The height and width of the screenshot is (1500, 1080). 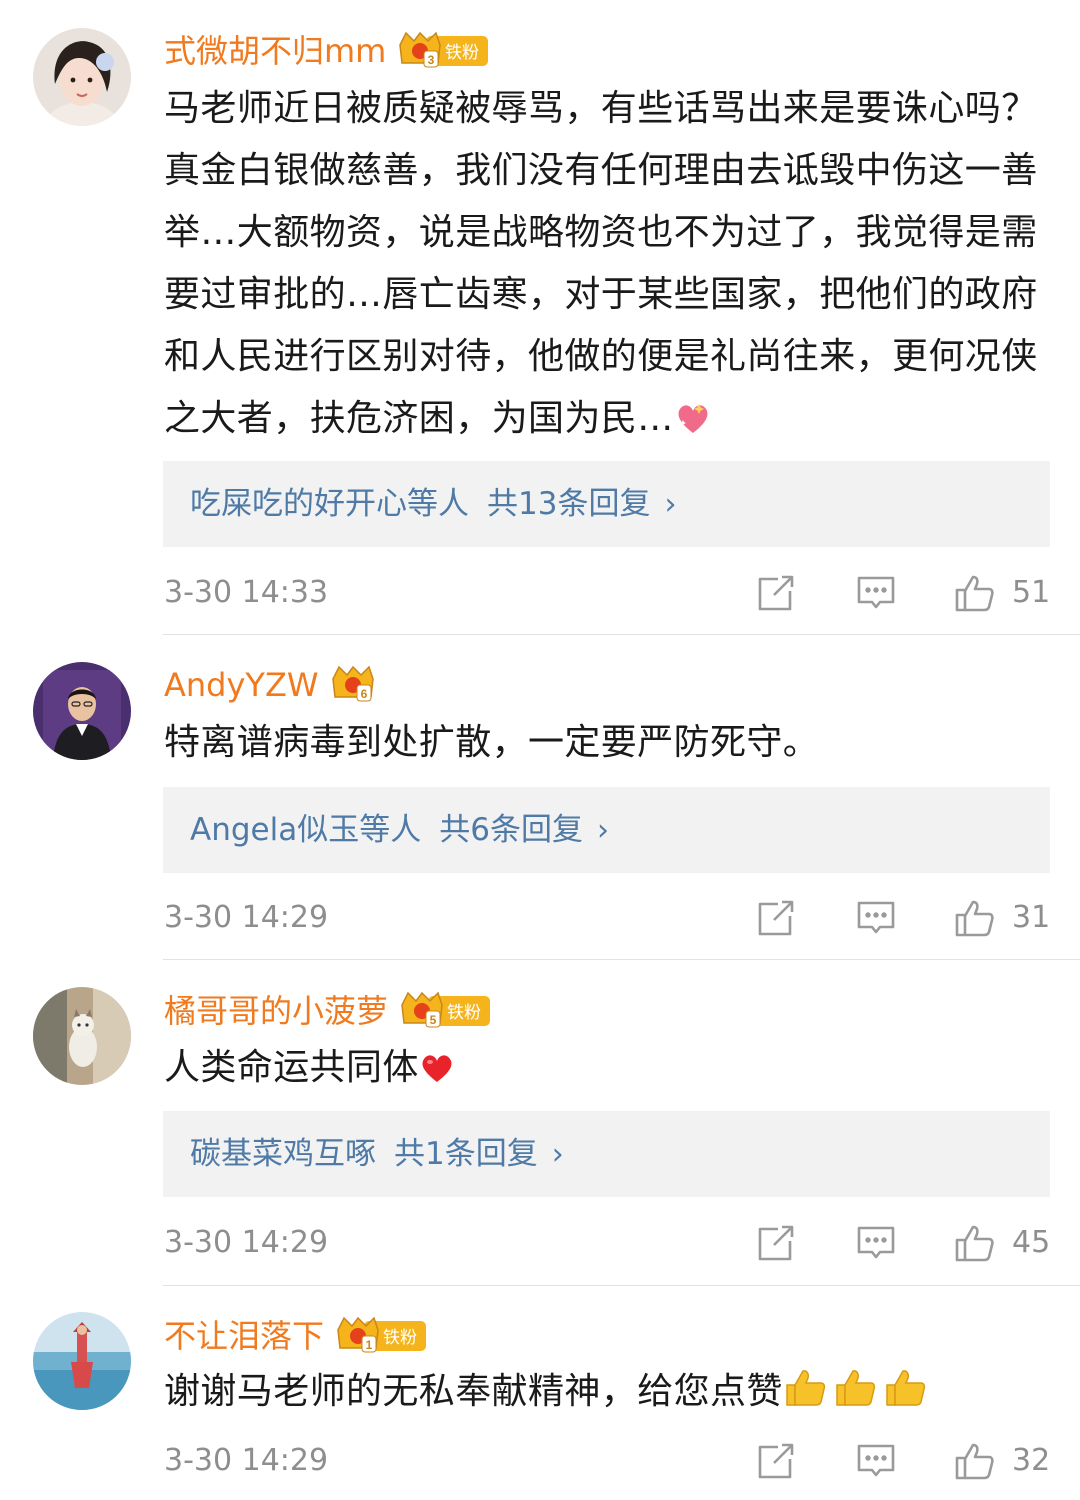 I want to click on comment-meta: 3-30 14:29 45, so click(x=540, y=1243).